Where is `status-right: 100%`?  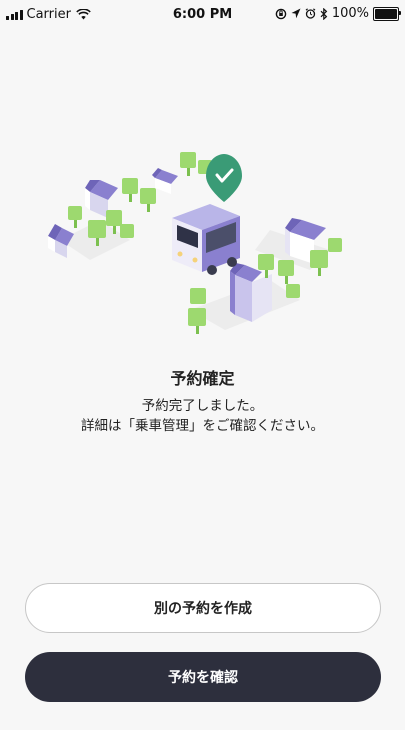
status-right: 100% is located at coordinates (338, 13).